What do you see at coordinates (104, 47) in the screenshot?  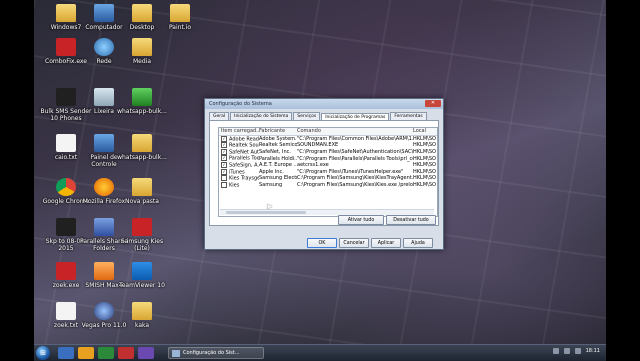 I see `globe-icon` at bounding box center [104, 47].